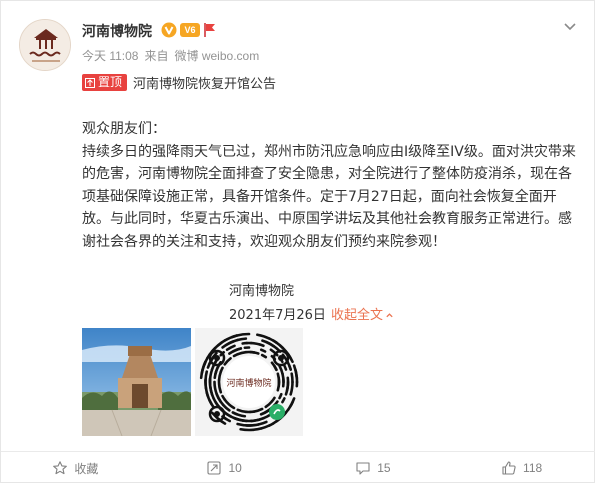 This screenshot has width=595, height=483. What do you see at coordinates (169, 30) in the screenshot?
I see `verified-icon` at bounding box center [169, 30].